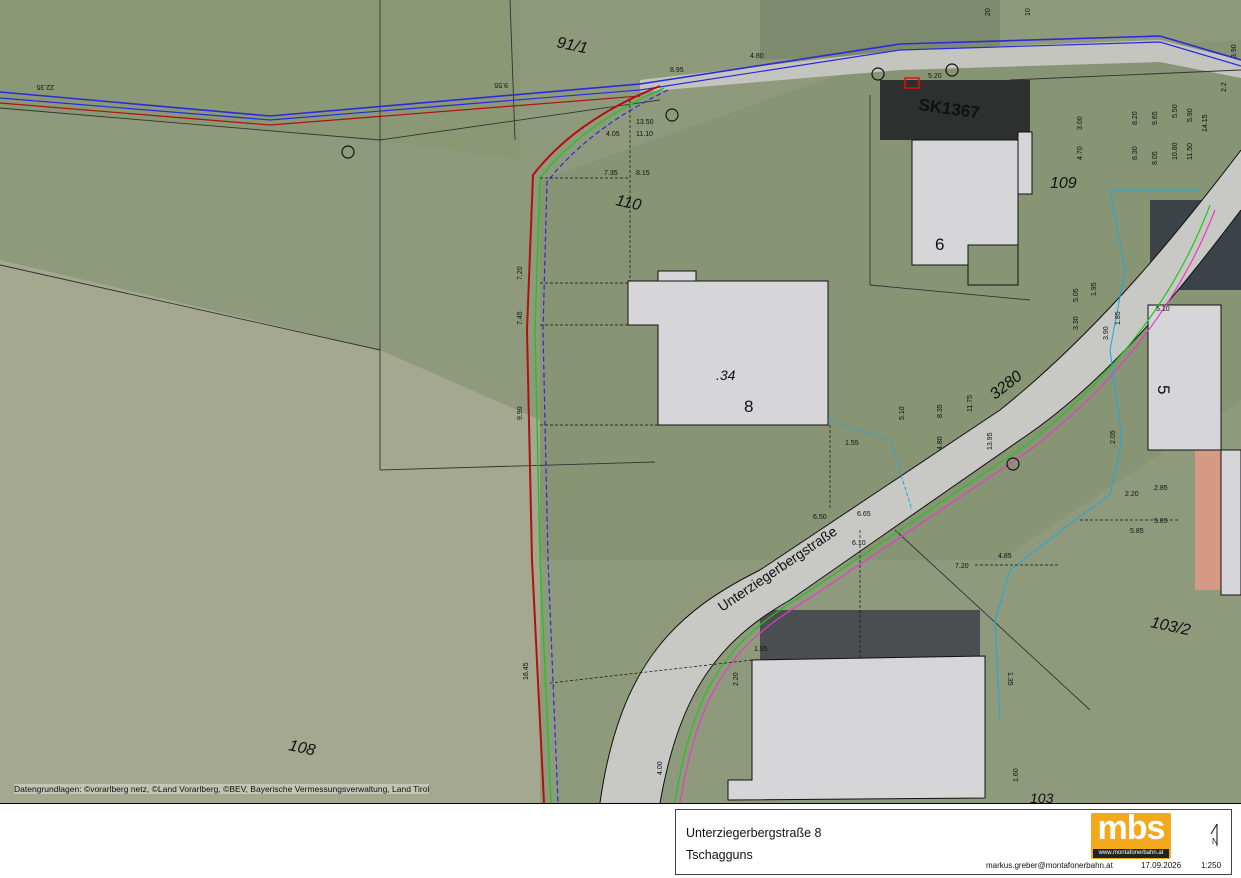 This screenshot has height=878, width=1241. What do you see at coordinates (613, 134) in the screenshot?
I see `dim-label: 4.05` at bounding box center [613, 134].